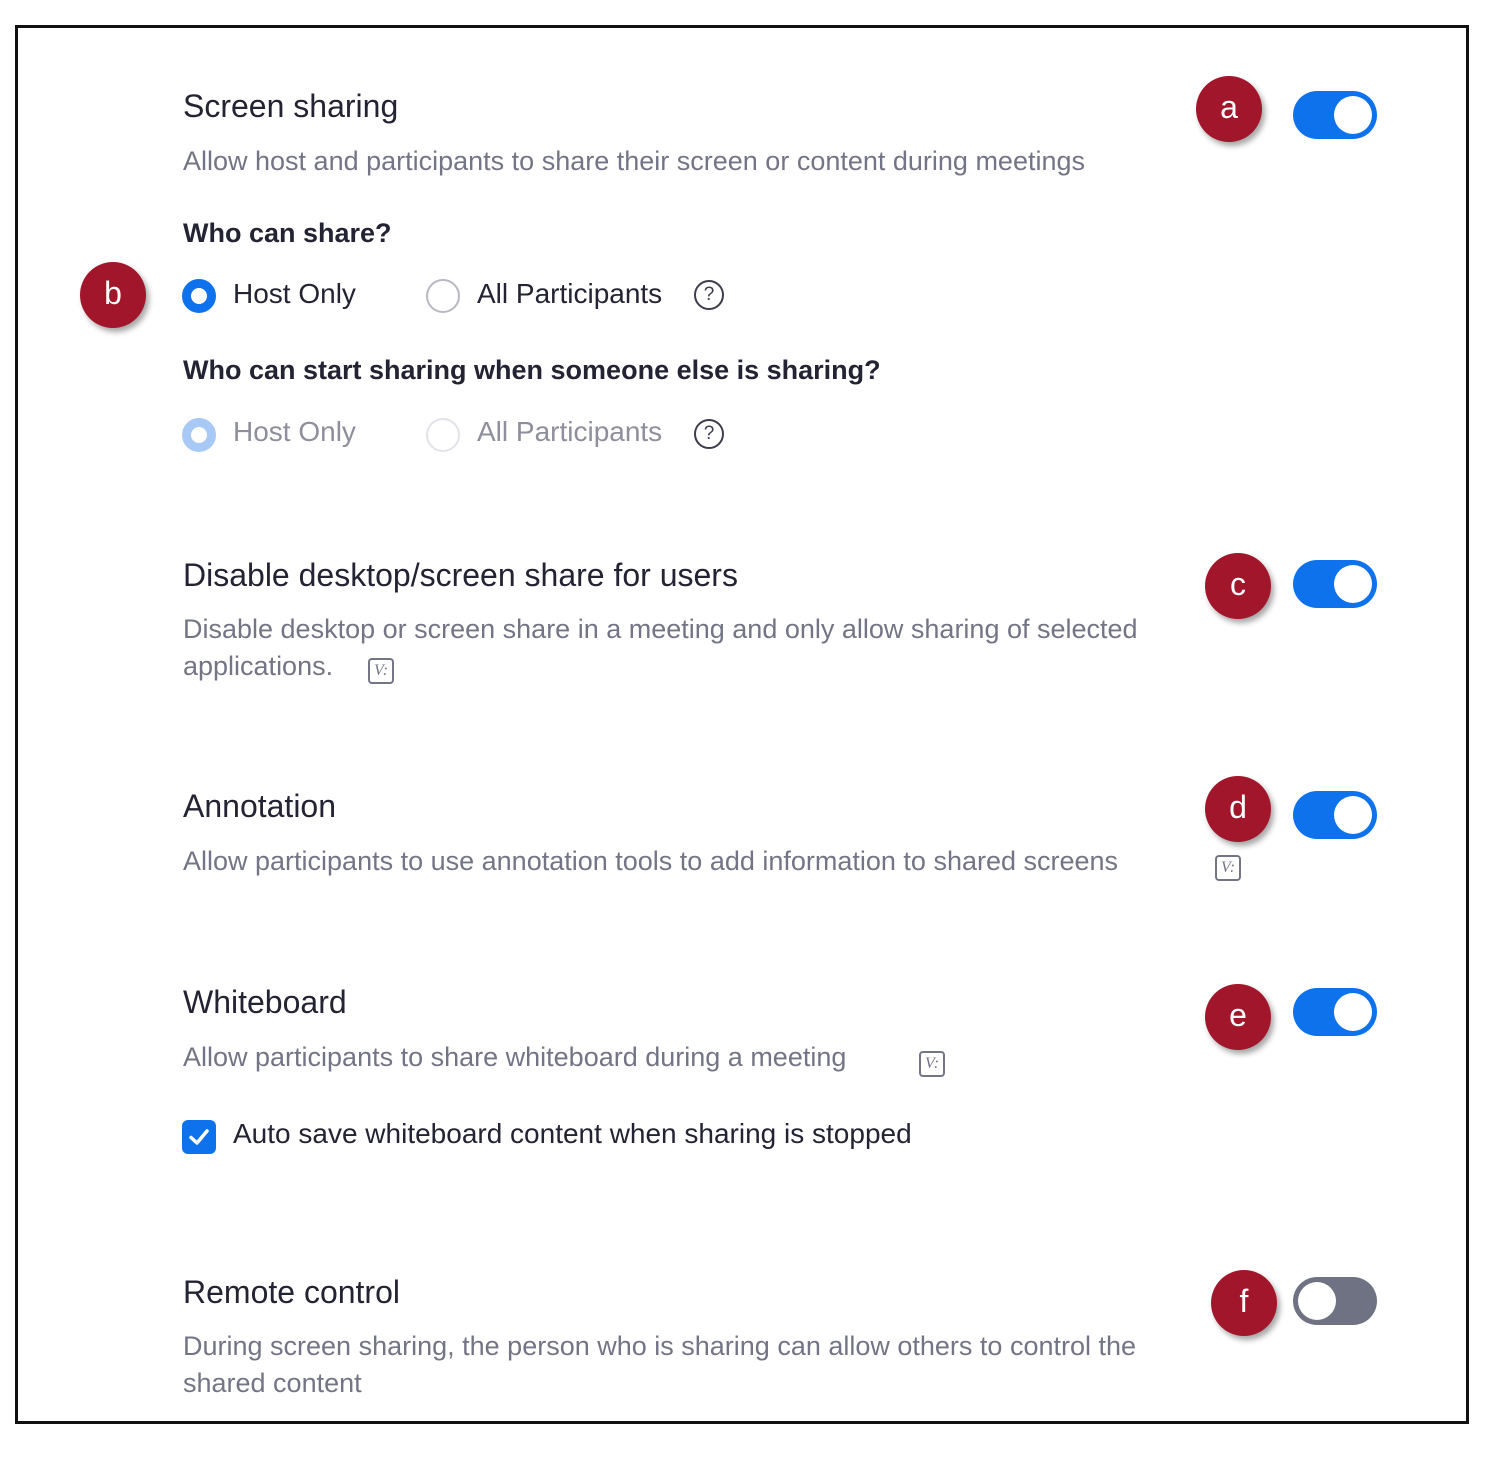 This screenshot has height=1458, width=1491. I want to click on checkmark-icon, so click(199, 1137).